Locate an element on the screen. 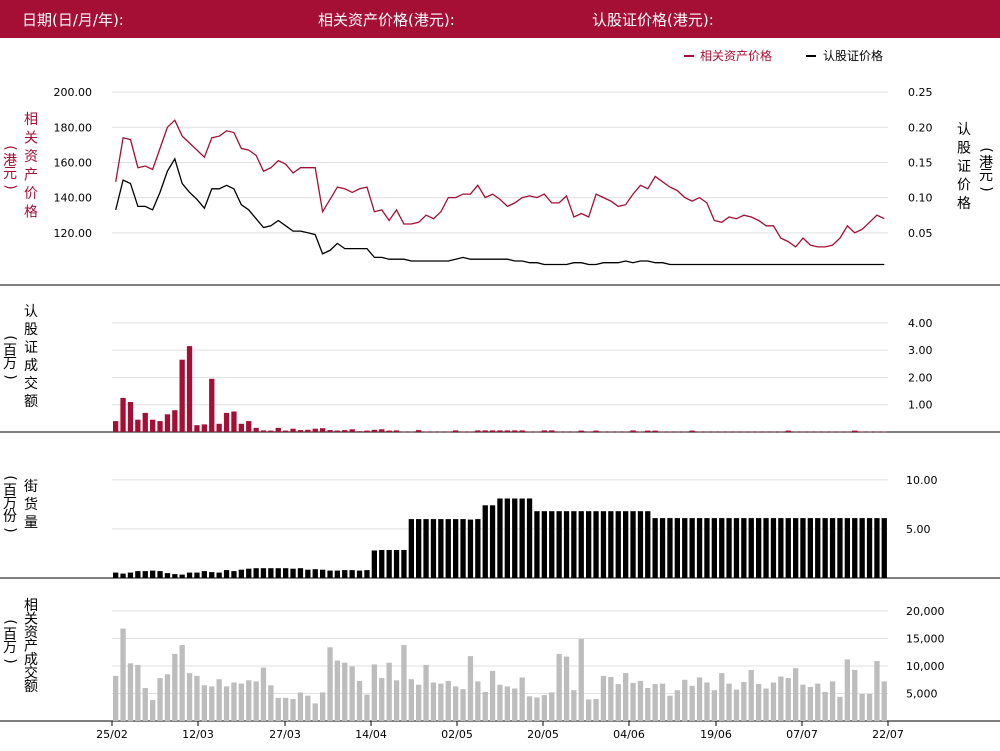 This screenshot has height=751, width=1000. x-tick-label: 25/02 is located at coordinates (112, 734).